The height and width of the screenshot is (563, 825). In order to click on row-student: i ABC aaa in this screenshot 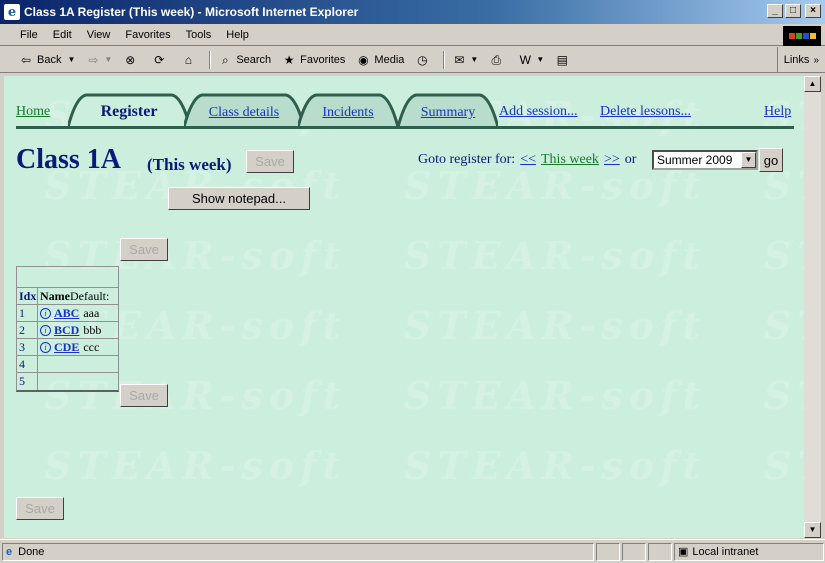, I will do `click(78, 313)`.